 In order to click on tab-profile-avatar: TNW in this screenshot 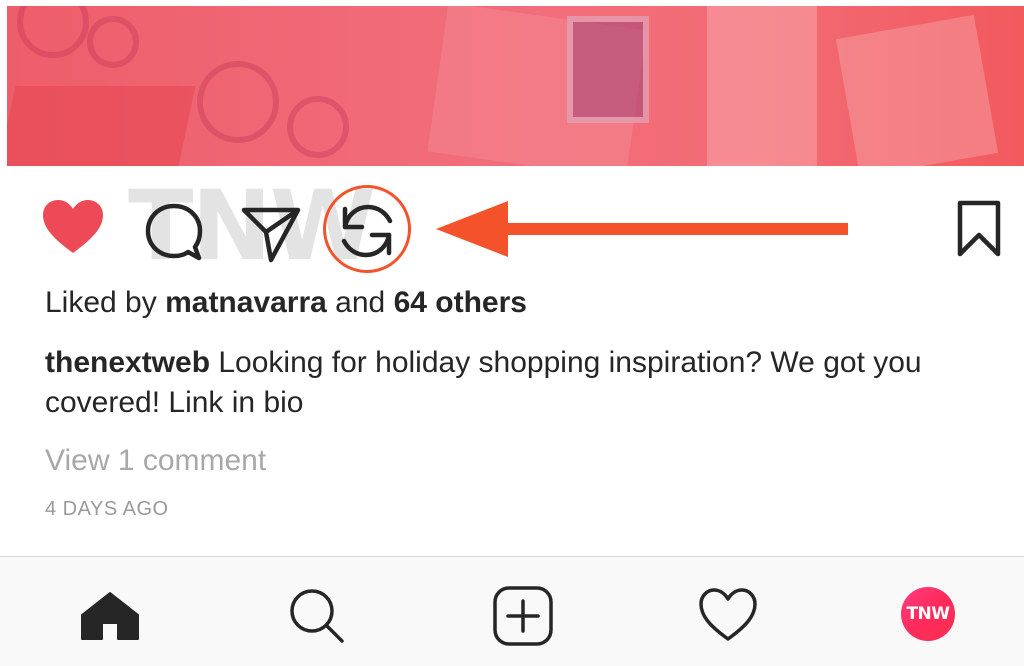, I will do `click(928, 614)`.